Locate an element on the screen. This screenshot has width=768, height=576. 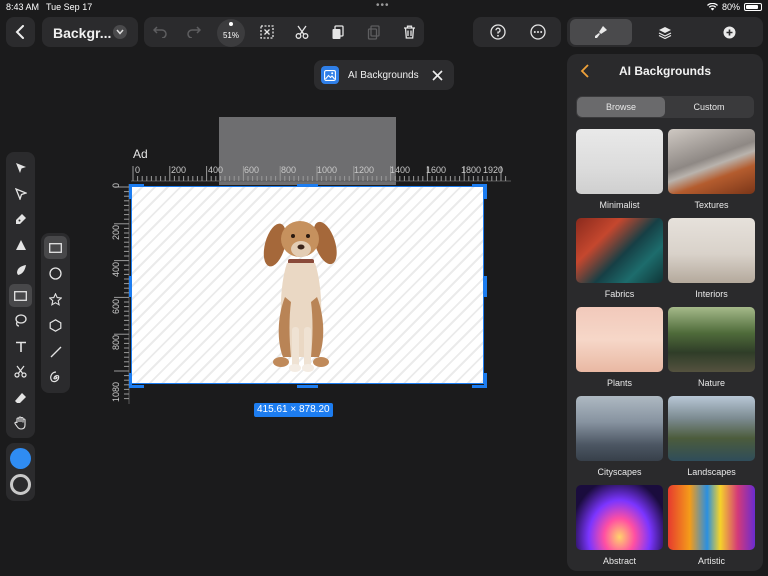
vector-brush-icon is located at coordinates (20, 244).